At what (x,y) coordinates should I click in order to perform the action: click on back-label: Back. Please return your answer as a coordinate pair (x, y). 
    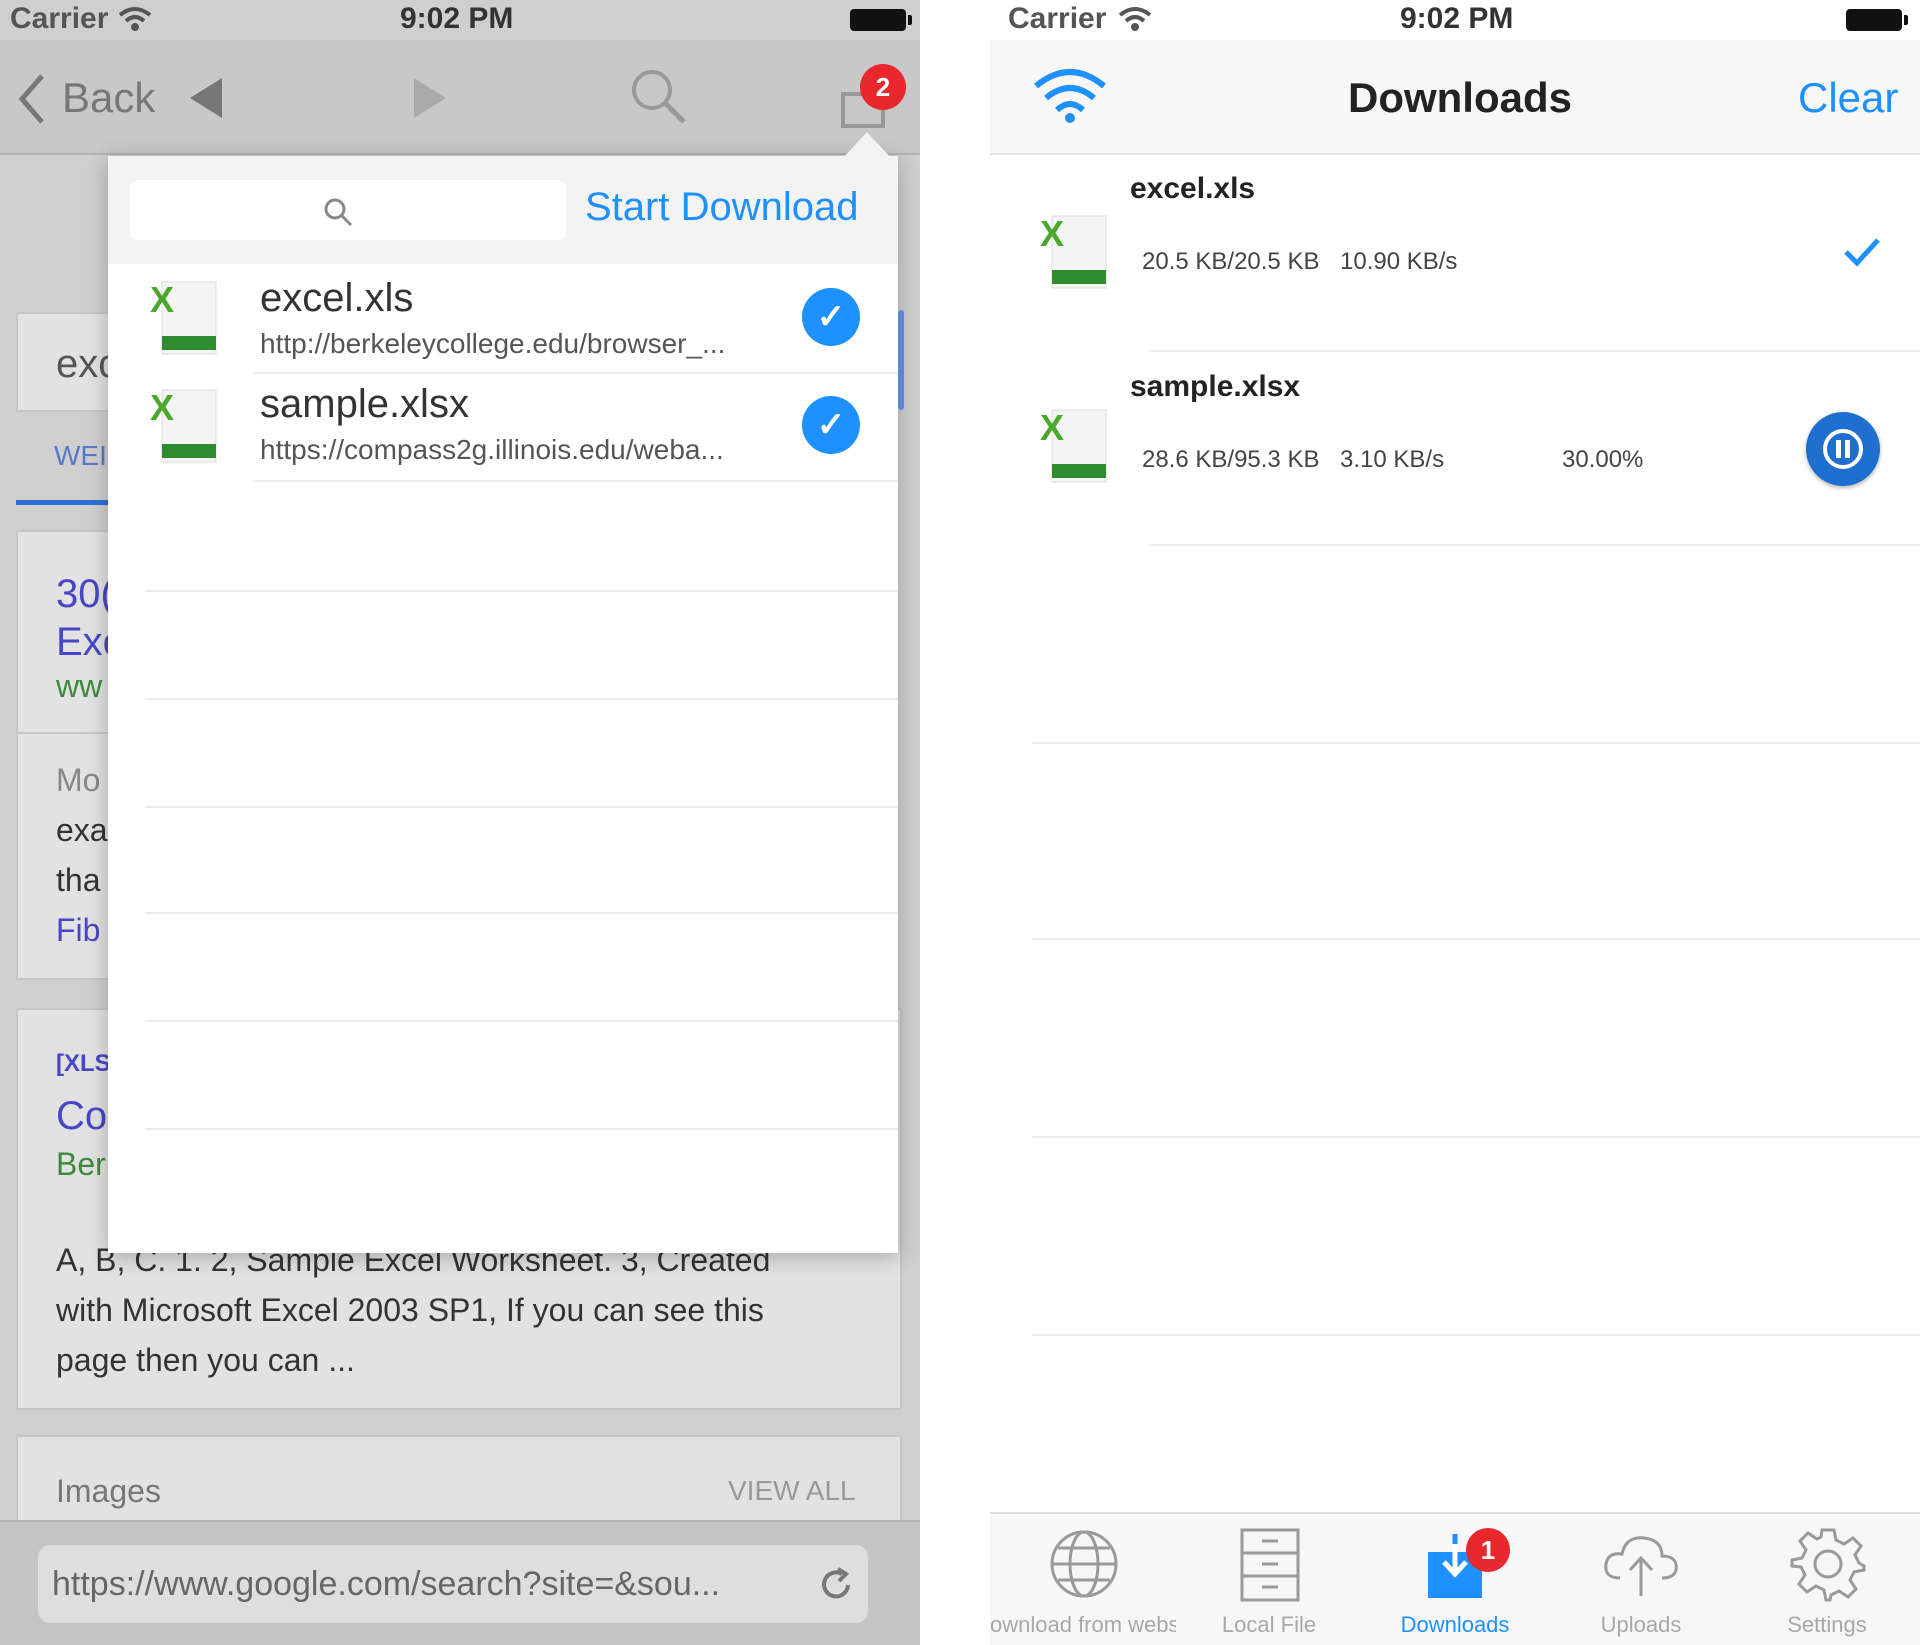
    Looking at the image, I should click on (109, 97).